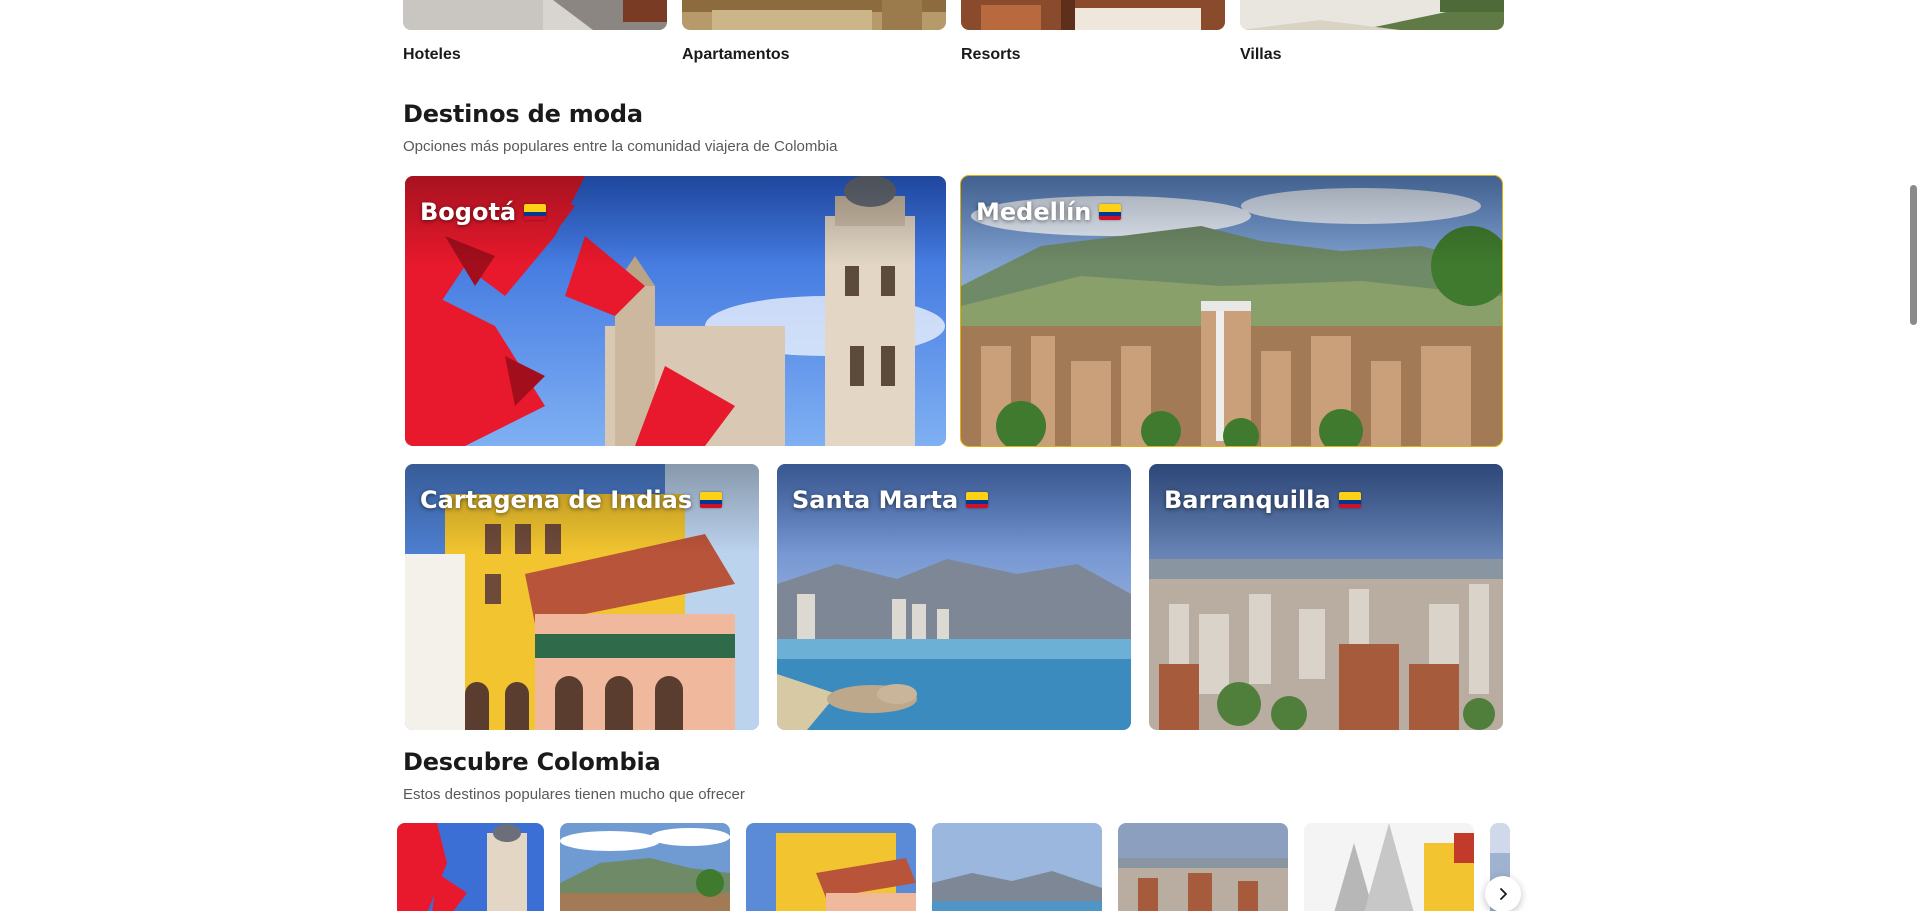 Image resolution: width=1920 pixels, height=911 pixels. What do you see at coordinates (1262, 500) in the screenshot?
I see `destination-name: Barranquilla` at bounding box center [1262, 500].